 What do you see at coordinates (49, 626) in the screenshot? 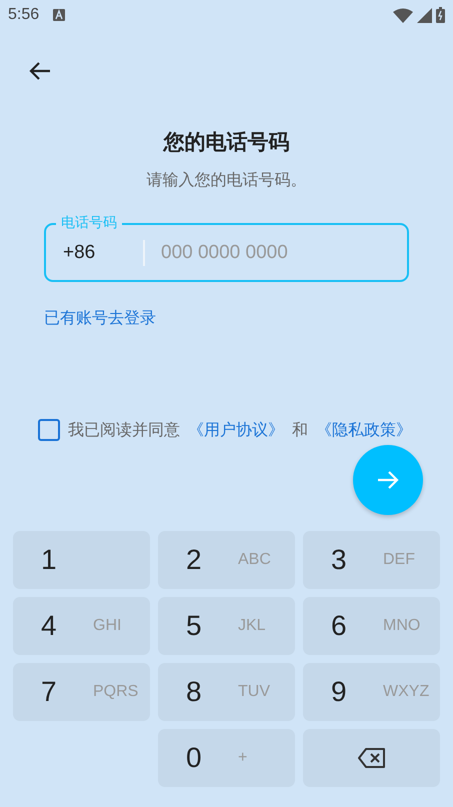
I see `key-digit: 4` at bounding box center [49, 626].